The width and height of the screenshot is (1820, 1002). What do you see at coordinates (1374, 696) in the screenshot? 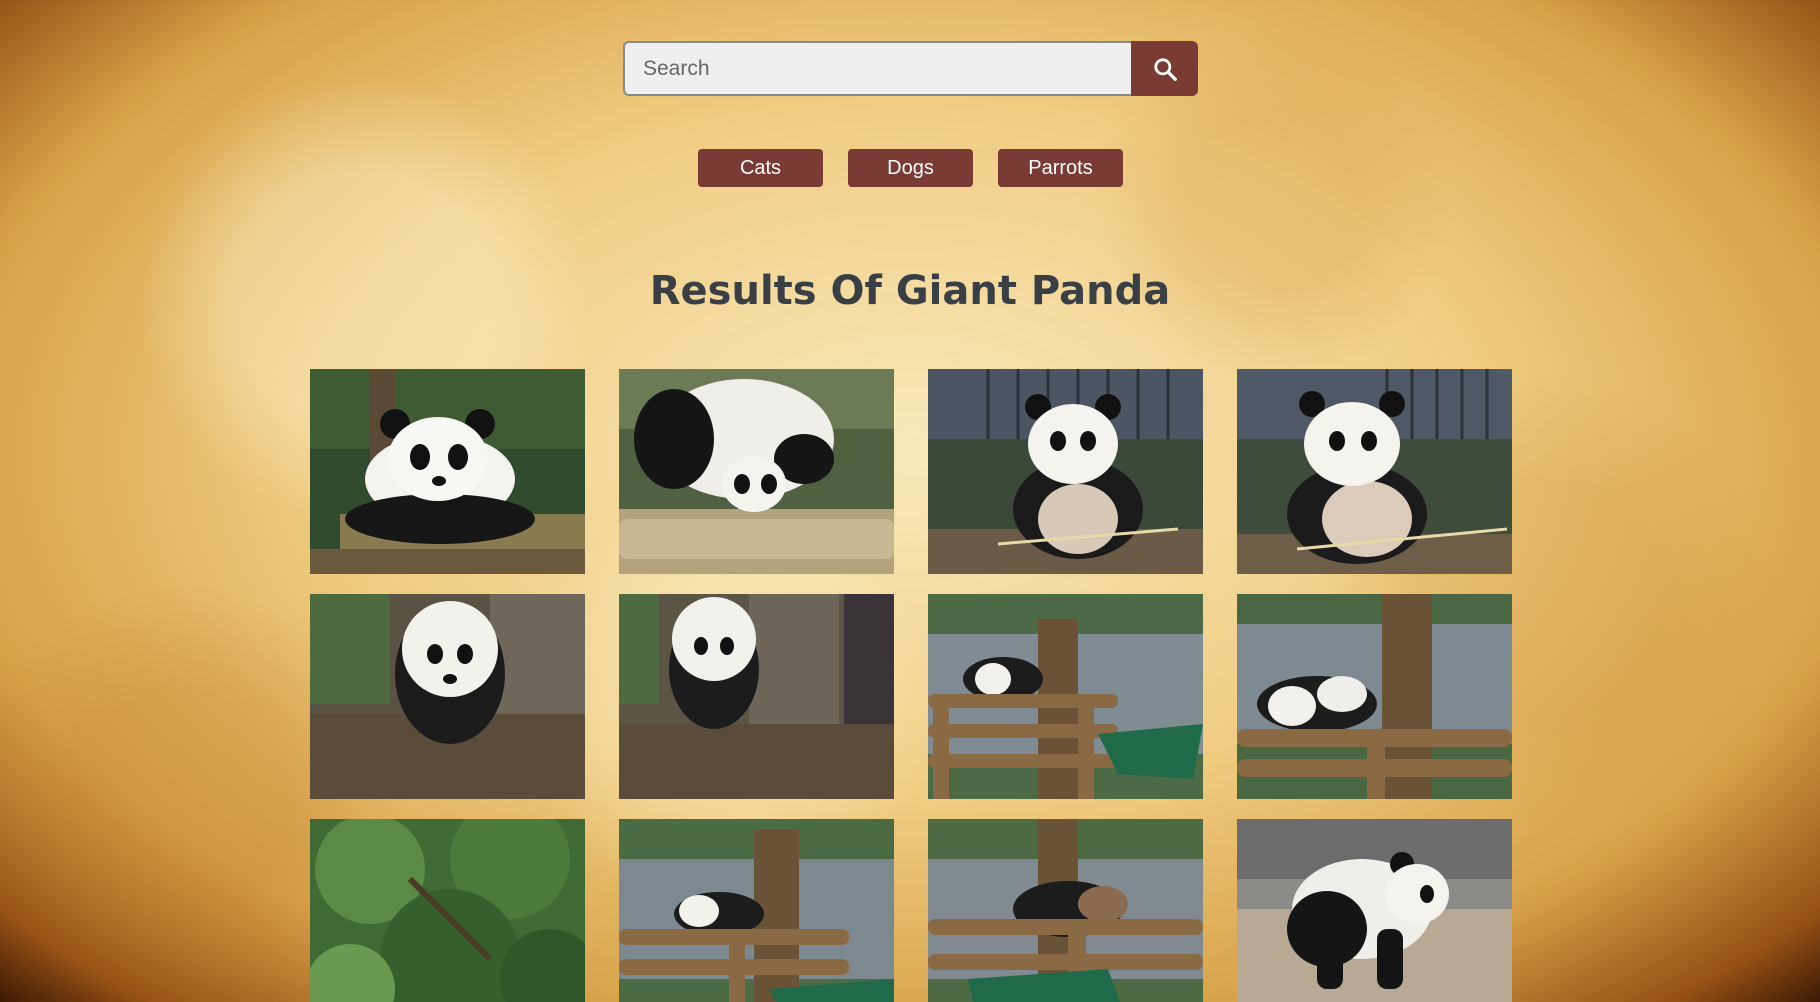
I see `result-image-panda-resting-frame` at bounding box center [1374, 696].